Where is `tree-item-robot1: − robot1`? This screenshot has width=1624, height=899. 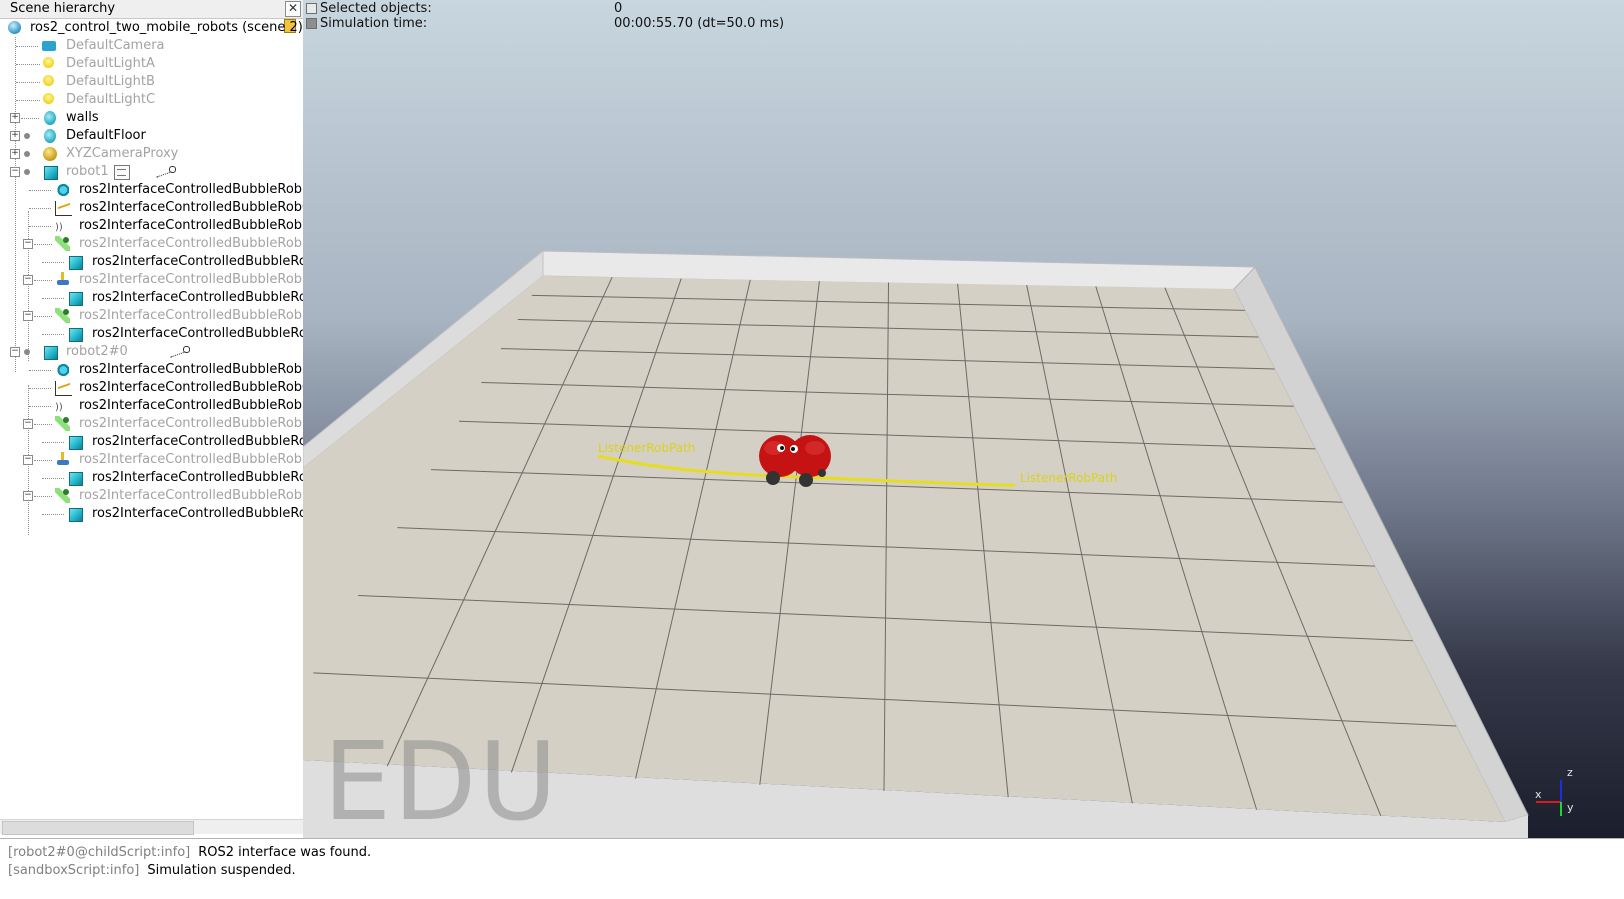 tree-item-robot1: − robot1 is located at coordinates (151, 172).